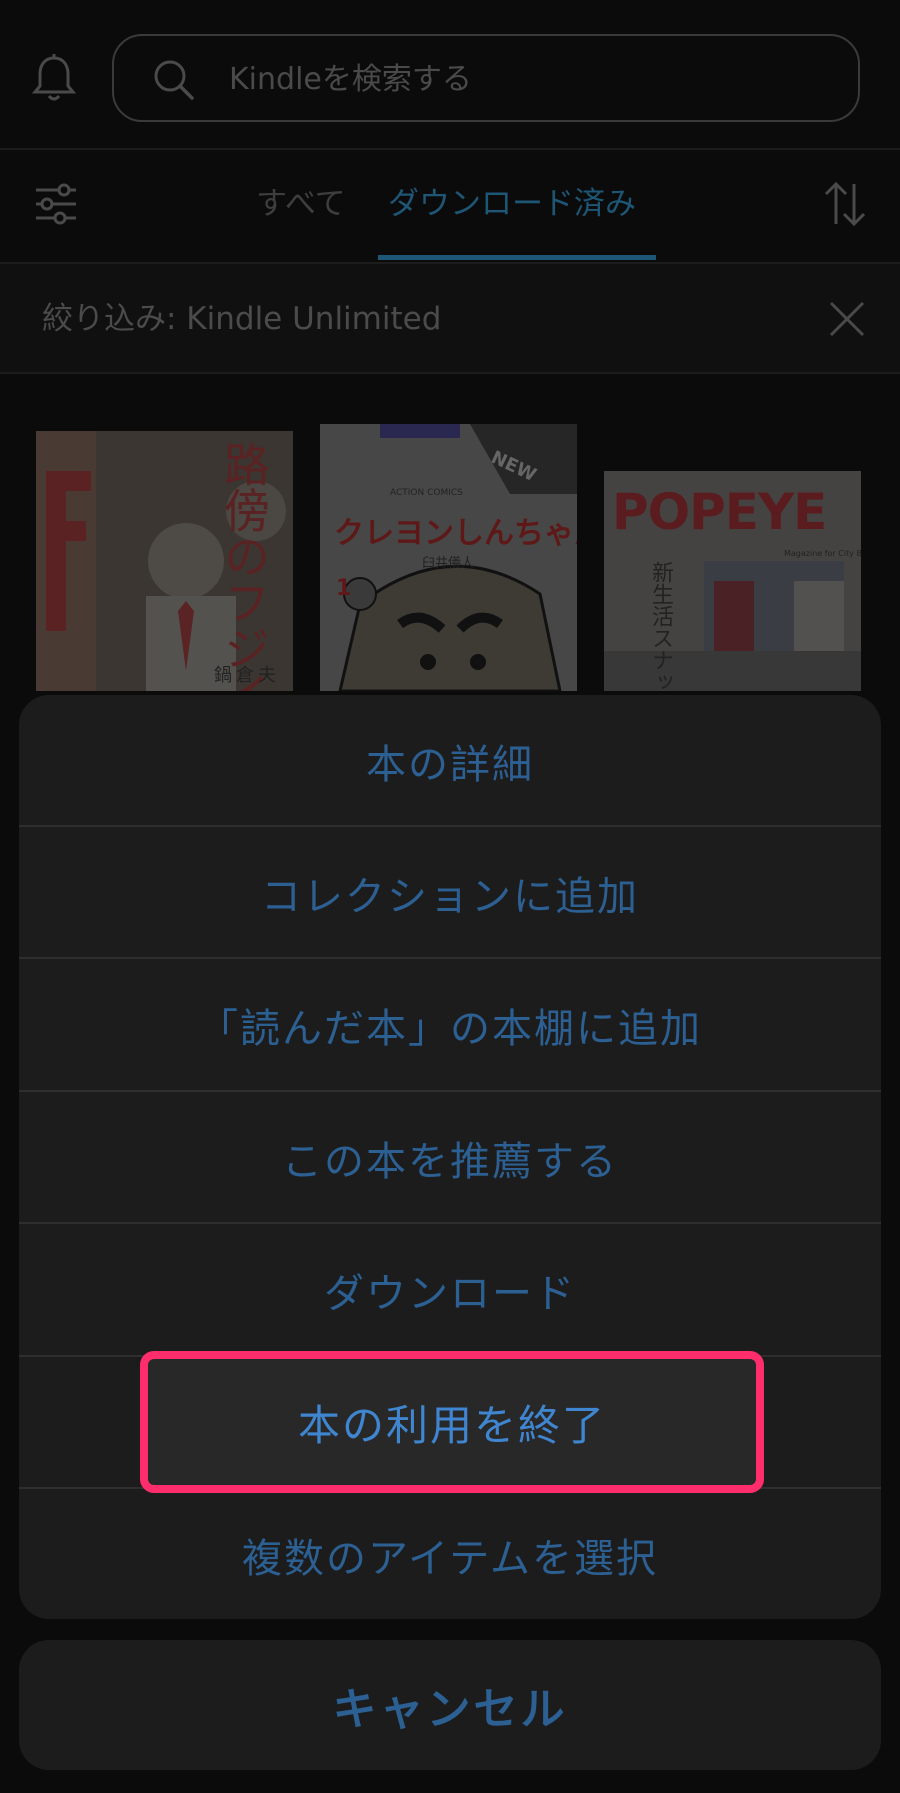 The height and width of the screenshot is (1793, 900). I want to click on close-icon, so click(847, 319).